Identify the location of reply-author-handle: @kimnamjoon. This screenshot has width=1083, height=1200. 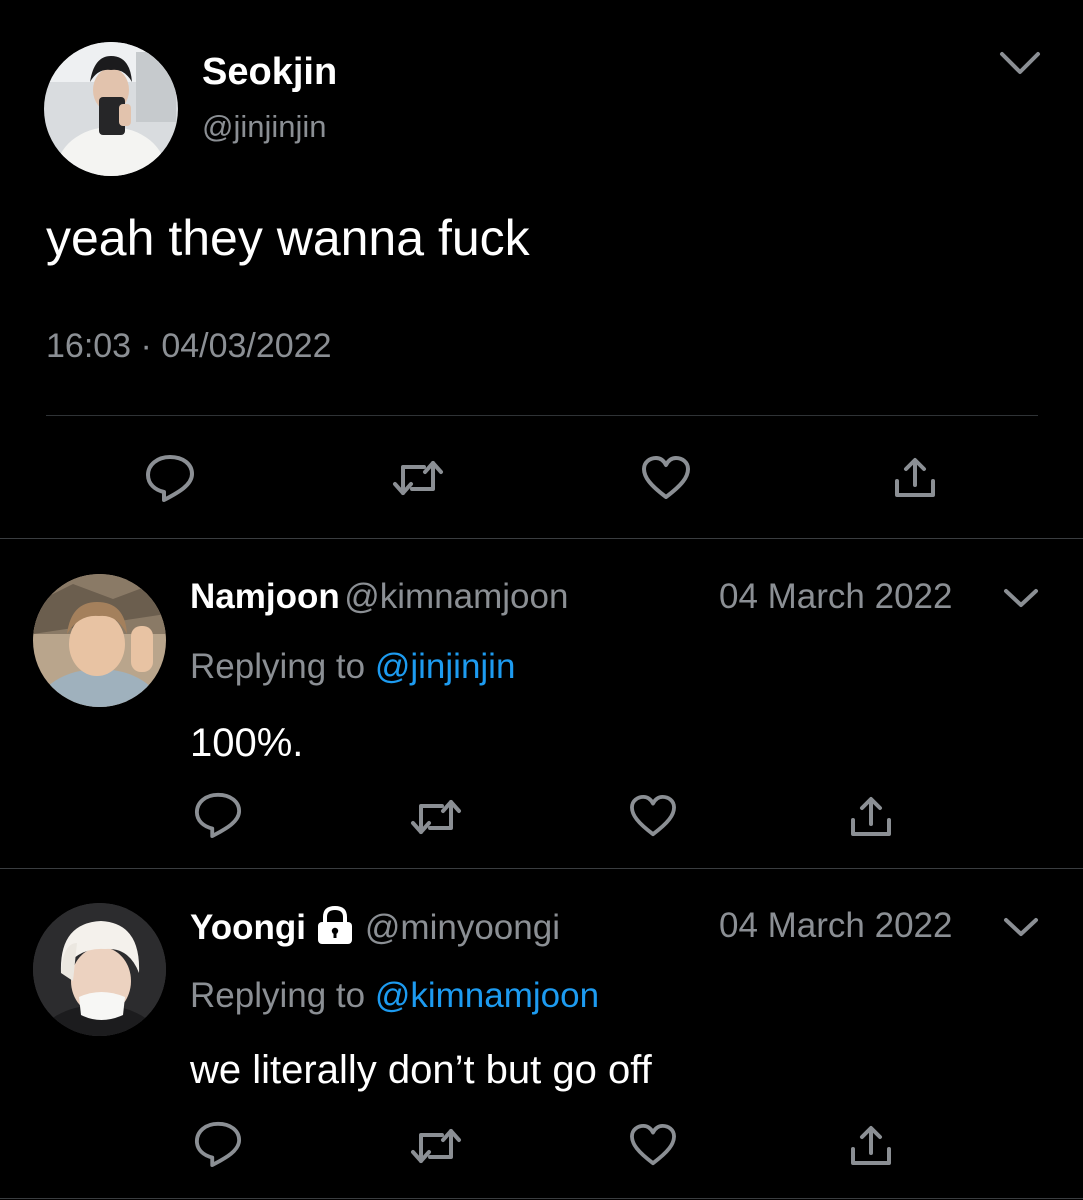
(456, 596).